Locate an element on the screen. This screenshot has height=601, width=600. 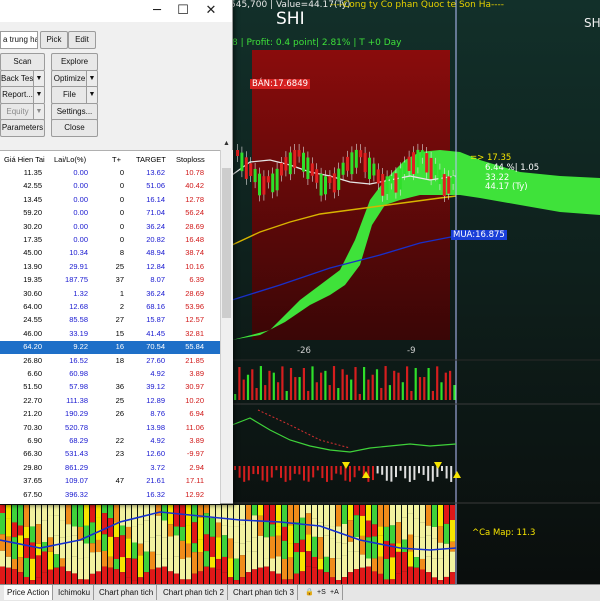
edit-button: Edit is located at coordinates (82, 40).